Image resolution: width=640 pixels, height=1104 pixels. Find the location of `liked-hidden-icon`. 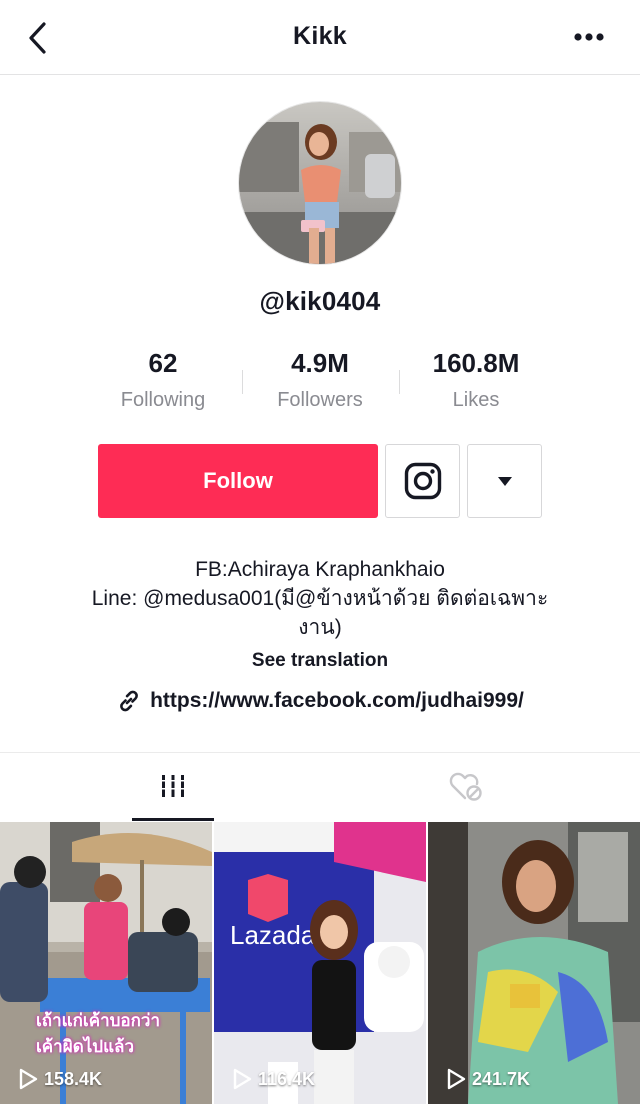

liked-hidden-icon is located at coordinates (465, 786).